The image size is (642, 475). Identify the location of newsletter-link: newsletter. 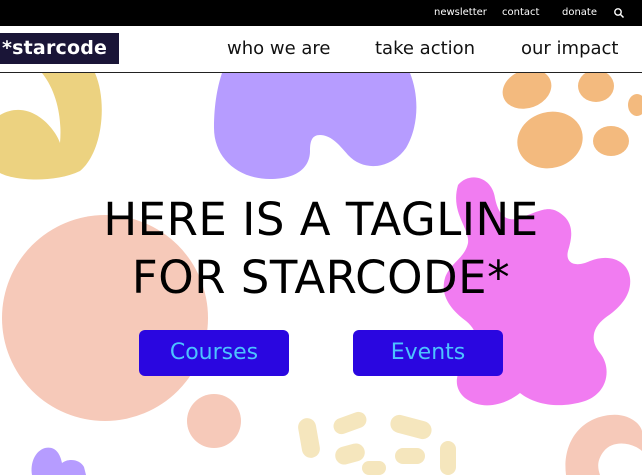
(460, 13).